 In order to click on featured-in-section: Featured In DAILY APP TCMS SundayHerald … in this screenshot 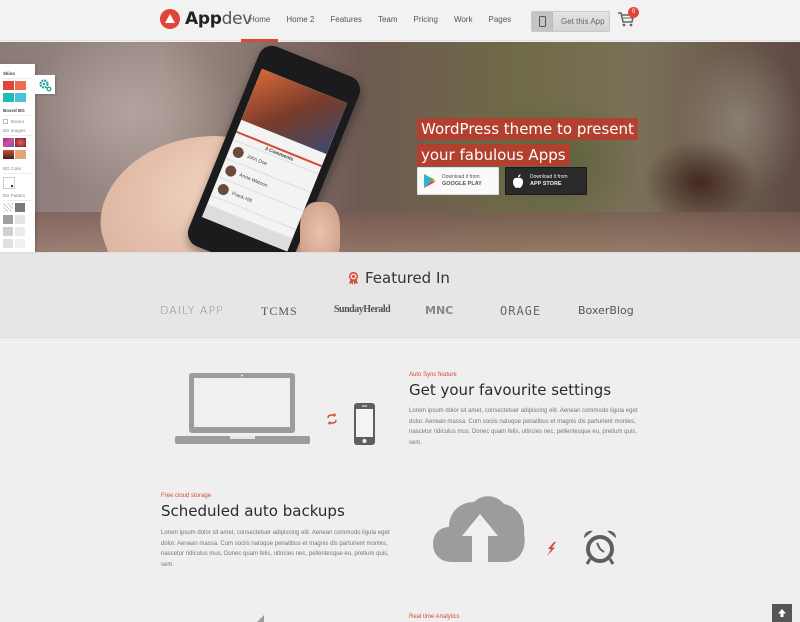, I will do `click(400, 295)`.